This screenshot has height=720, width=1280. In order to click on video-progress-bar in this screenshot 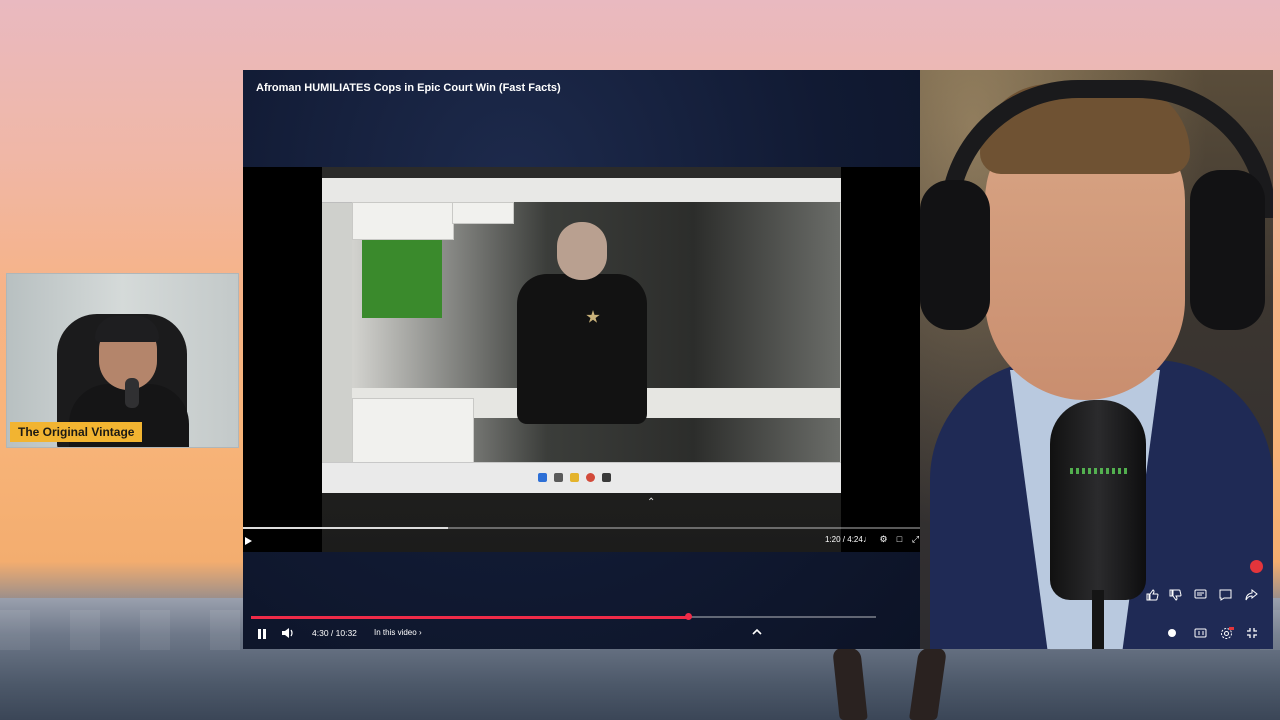, I will do `click(563, 616)`.